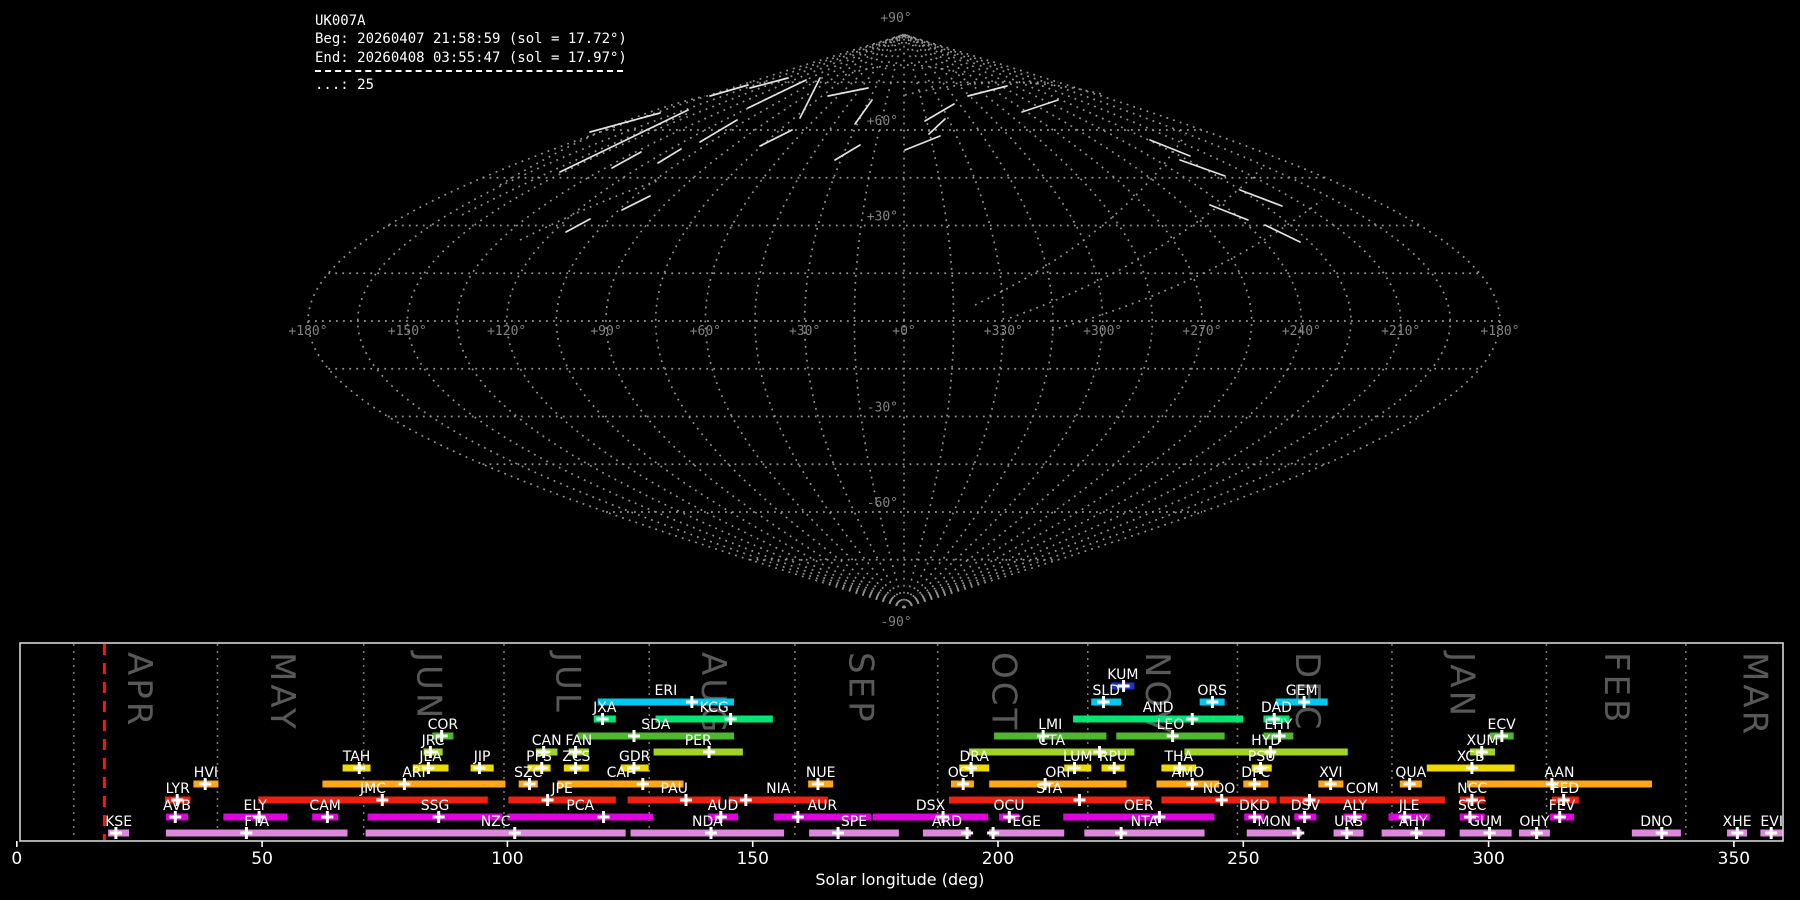 The width and height of the screenshot is (1800, 900). What do you see at coordinates (1122, 675) in the screenshot?
I see `shower-label-KUM: KUM` at bounding box center [1122, 675].